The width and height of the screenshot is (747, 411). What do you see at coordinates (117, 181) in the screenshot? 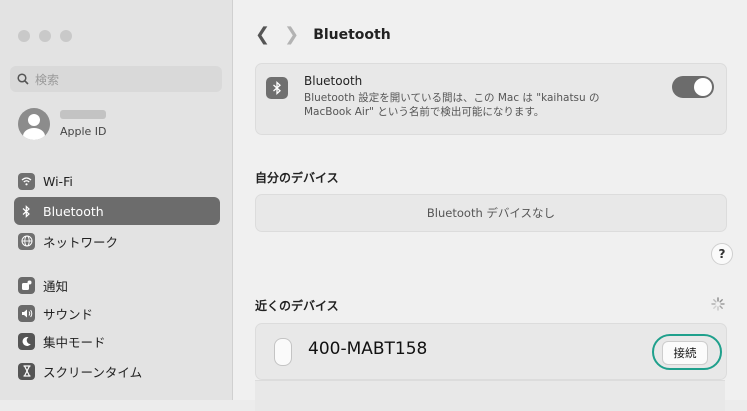
I see `sidebar-item-wifi: Wi-Fi` at bounding box center [117, 181].